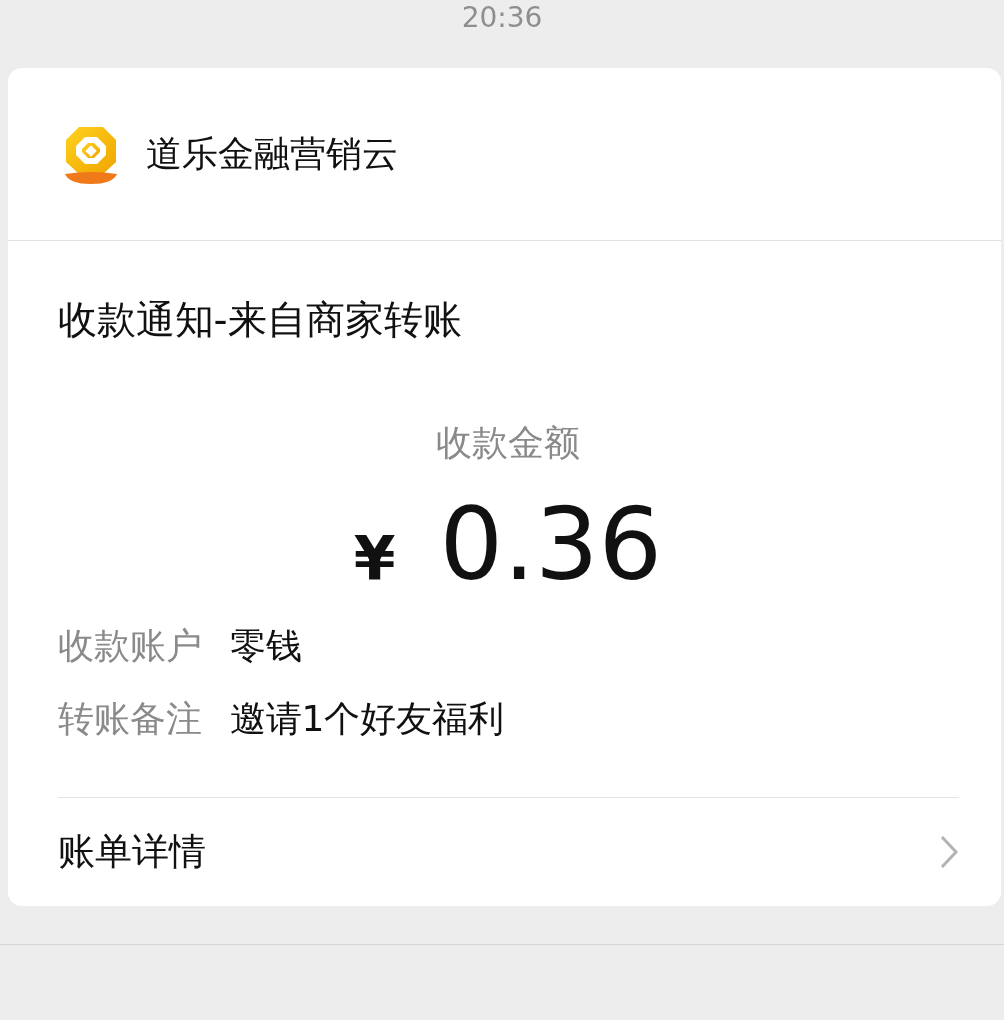 This screenshot has width=1004, height=1020. Describe the element at coordinates (374, 558) in the screenshot. I see `currency-symbol: ¥` at that location.